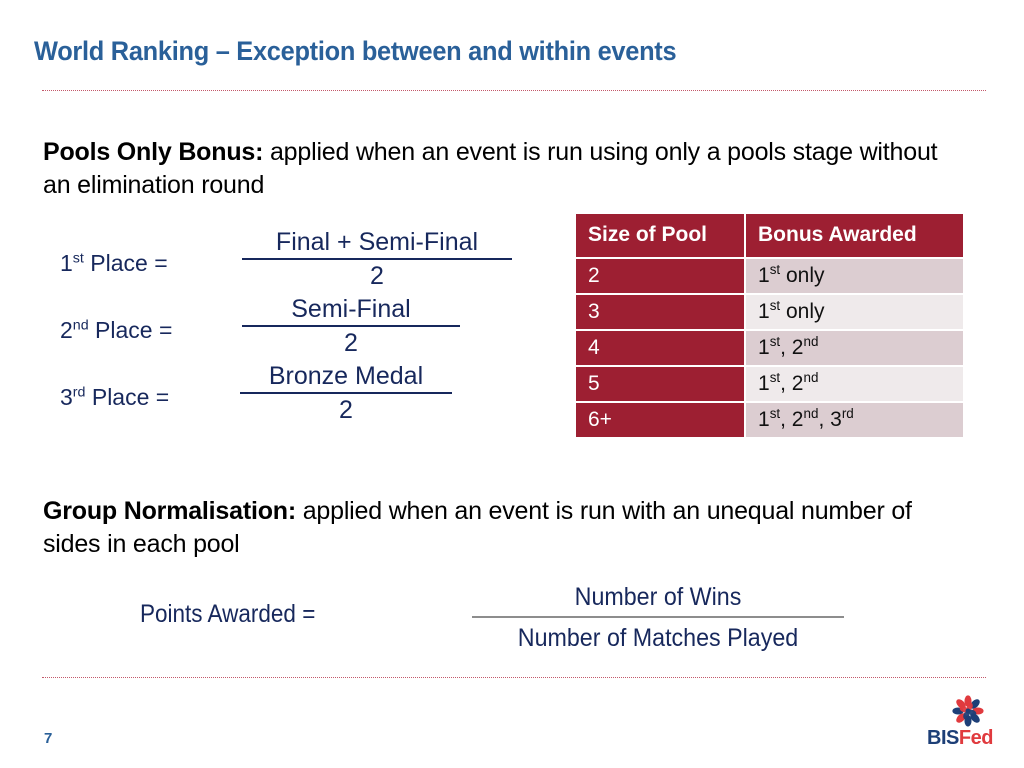  I want to click on place-number-3: 3, so click(66, 397).